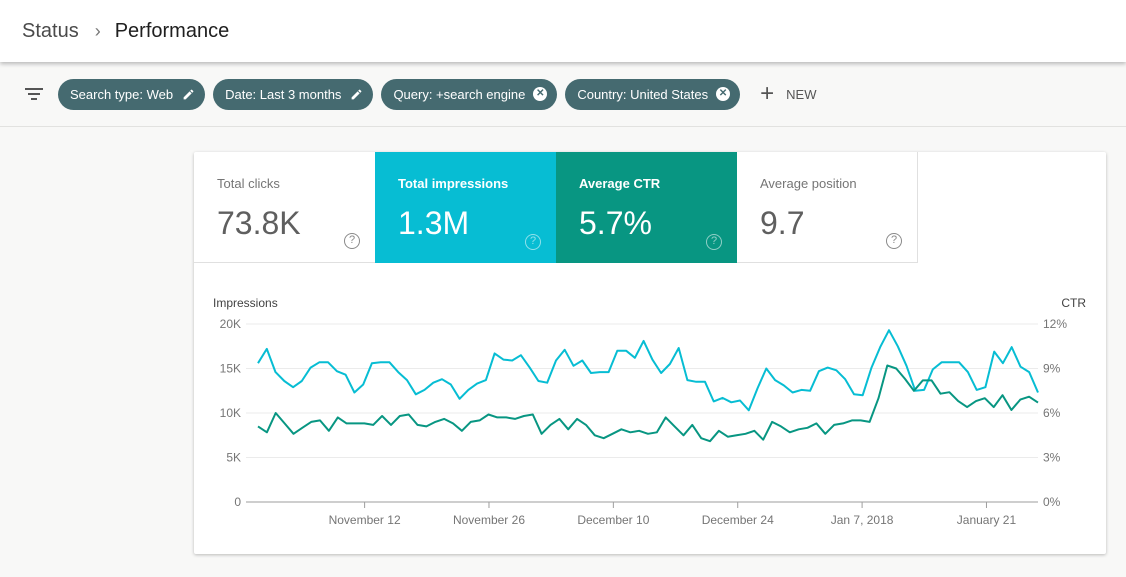  What do you see at coordinates (365, 520) in the screenshot?
I see `x-axis-tick-label: November 12` at bounding box center [365, 520].